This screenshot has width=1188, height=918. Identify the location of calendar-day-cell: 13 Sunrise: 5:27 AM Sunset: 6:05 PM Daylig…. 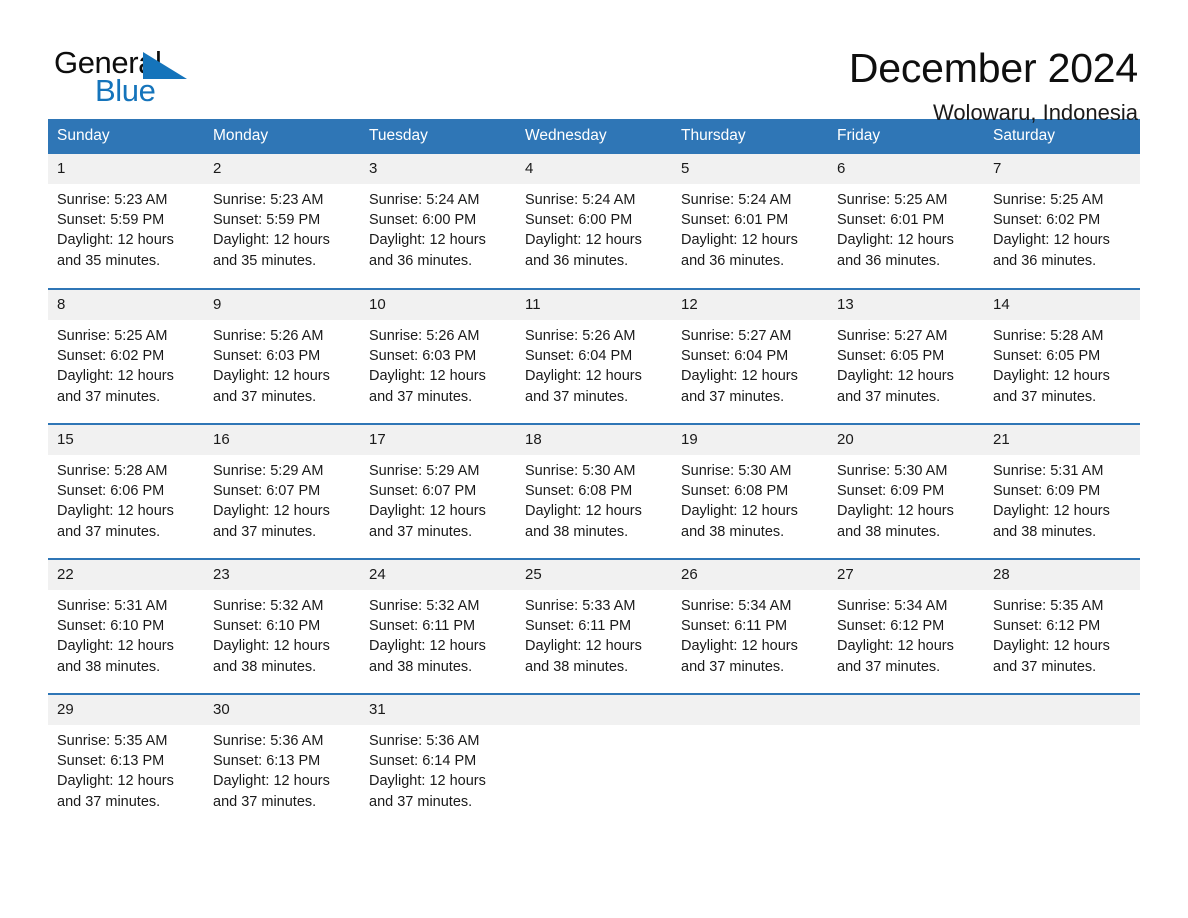
(906, 356).